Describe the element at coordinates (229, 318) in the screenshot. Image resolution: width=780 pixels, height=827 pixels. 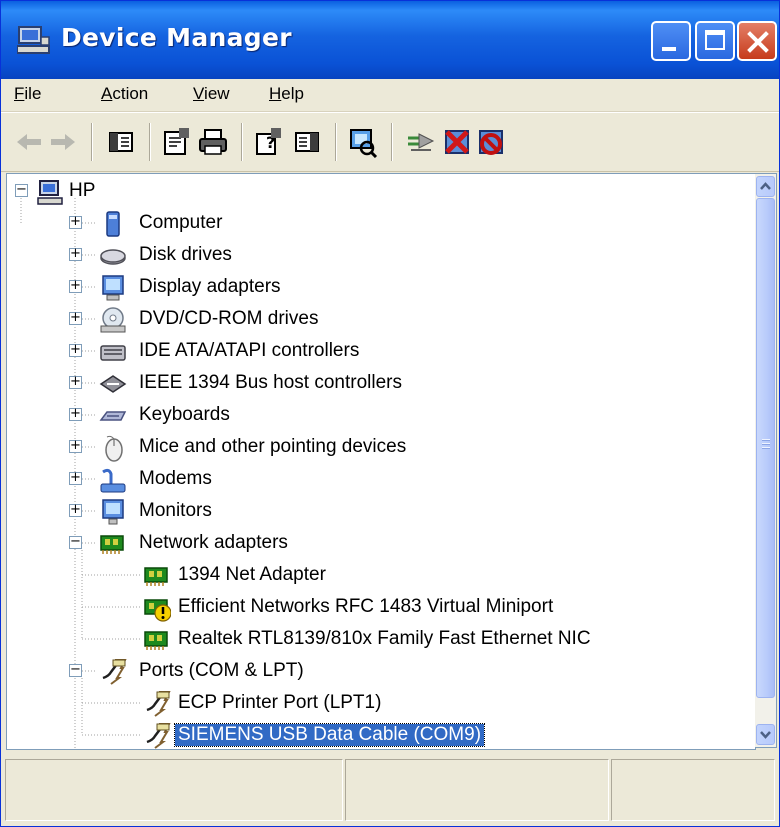
I see `tree-item-label: DVD/CD-ROM drives` at that location.